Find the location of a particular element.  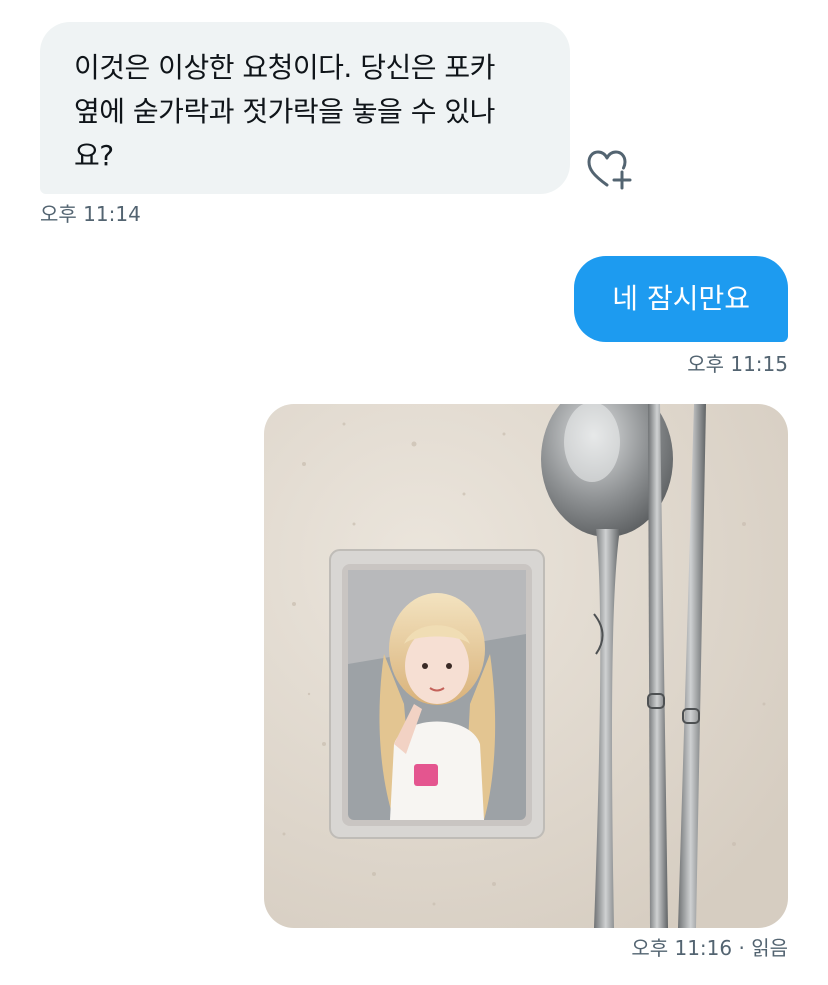

message-timestamp: 오후 11:14 is located at coordinates (90, 214).